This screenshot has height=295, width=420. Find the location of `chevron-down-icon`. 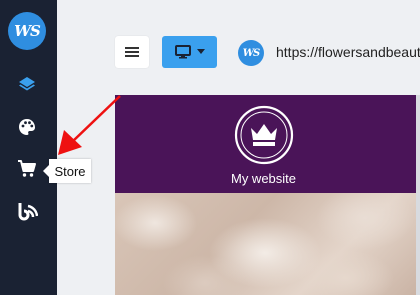

chevron-down-icon is located at coordinates (200, 51).